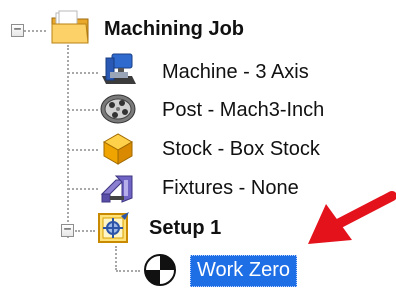 This screenshot has height=293, width=396. What do you see at coordinates (243, 110) in the screenshot?
I see `tree-item-post: Post - Mach3-Inch` at bounding box center [243, 110].